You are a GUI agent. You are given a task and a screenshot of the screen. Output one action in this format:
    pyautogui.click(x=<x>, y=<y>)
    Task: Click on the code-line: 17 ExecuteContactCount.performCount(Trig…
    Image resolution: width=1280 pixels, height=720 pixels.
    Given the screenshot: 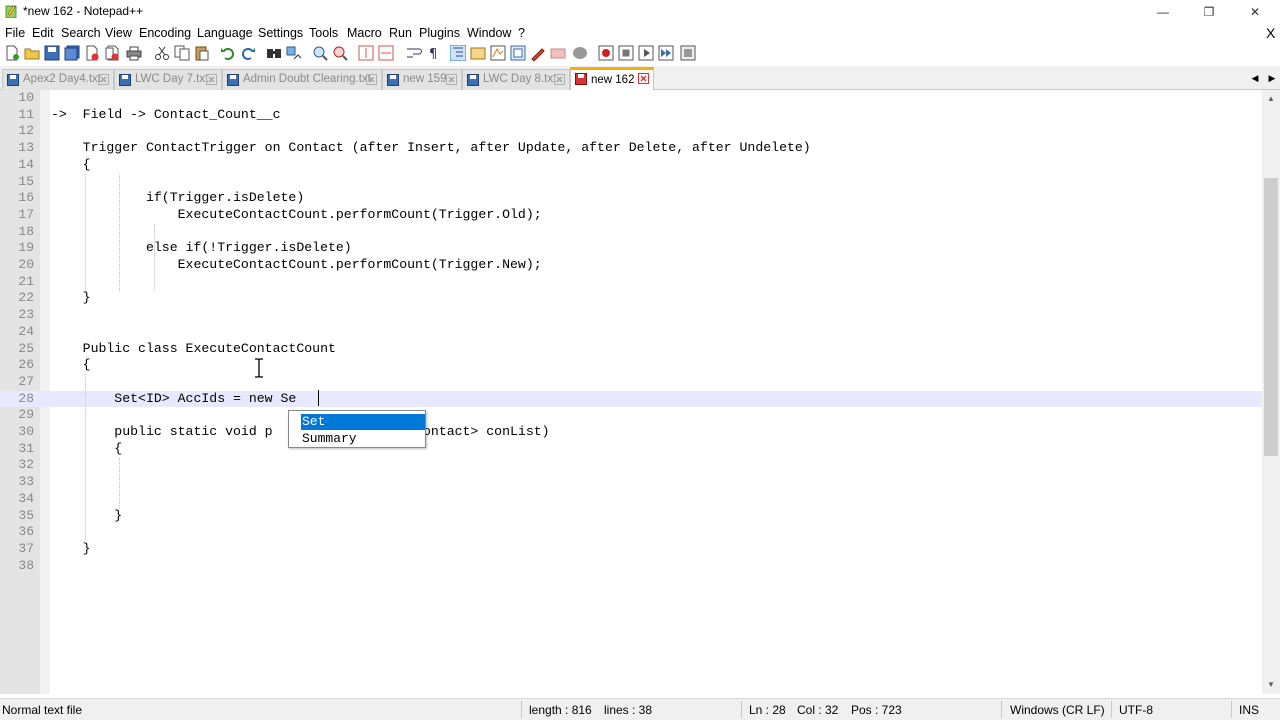 What is the action you would take?
    pyautogui.click(x=631, y=215)
    